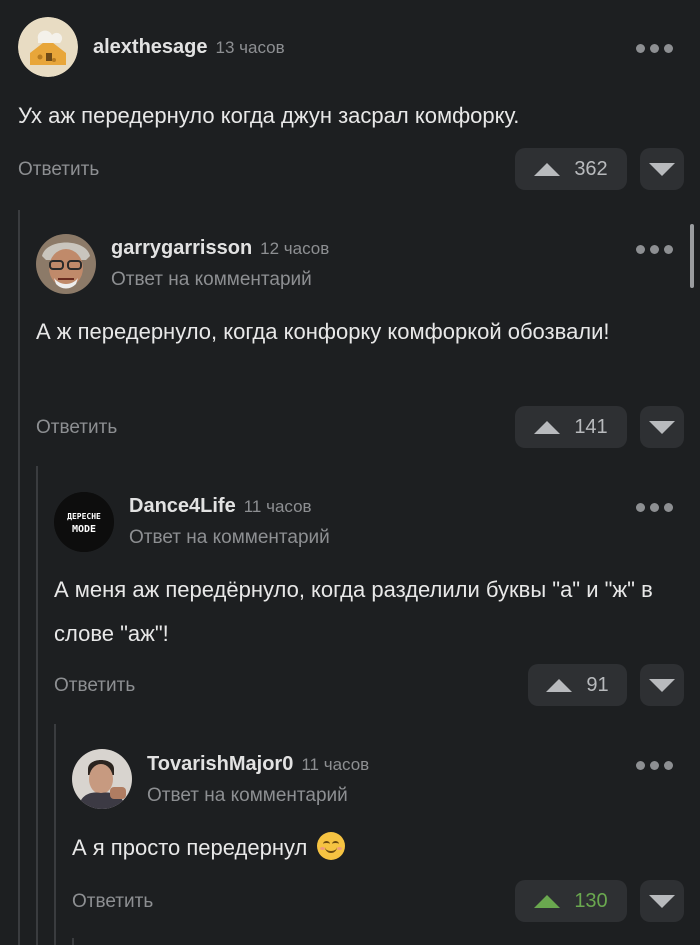 This screenshot has width=700, height=945. I want to click on comment-text: А я просто передернул, so click(352, 848).